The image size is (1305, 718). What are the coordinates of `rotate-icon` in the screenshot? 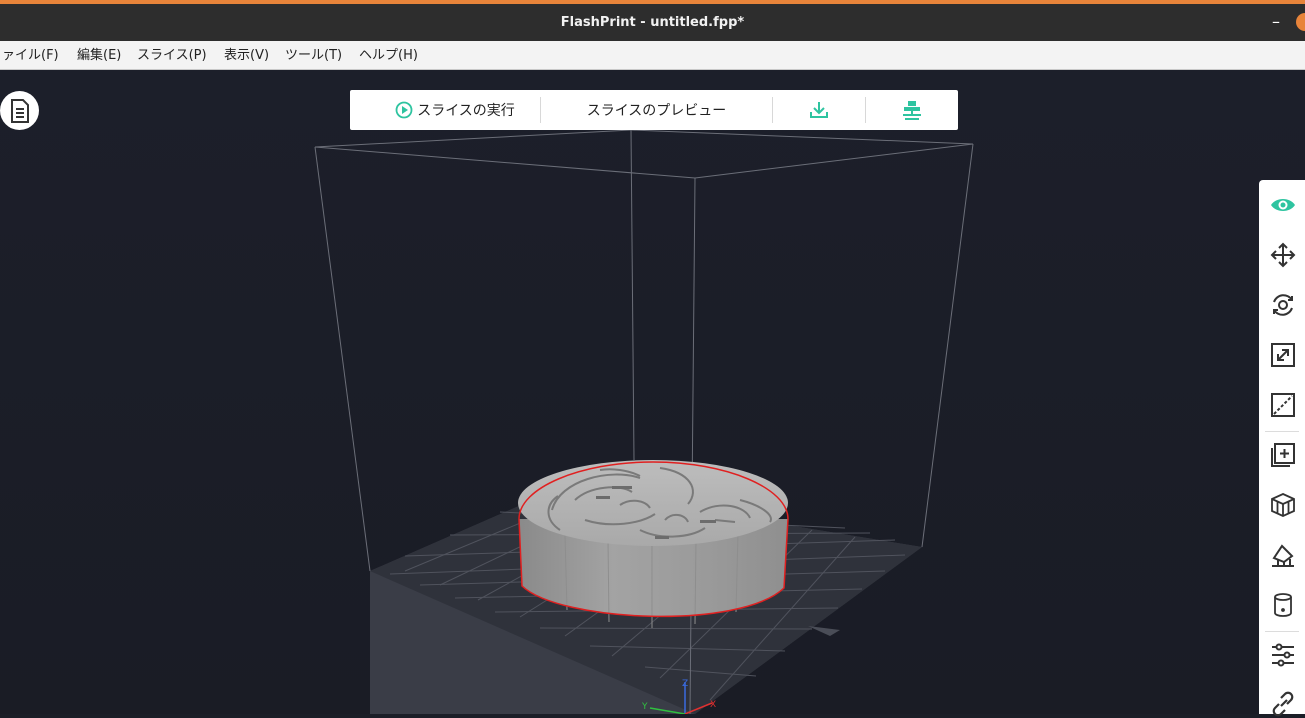 It's located at (1283, 305).